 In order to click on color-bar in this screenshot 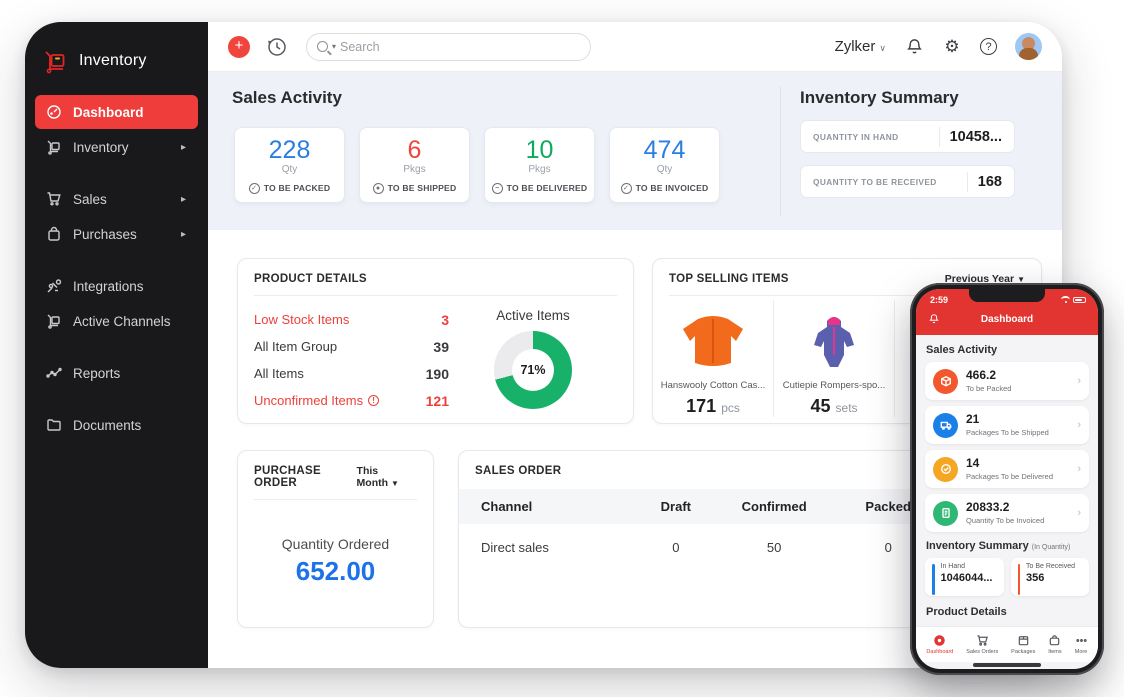, I will do `click(1018, 579)`.